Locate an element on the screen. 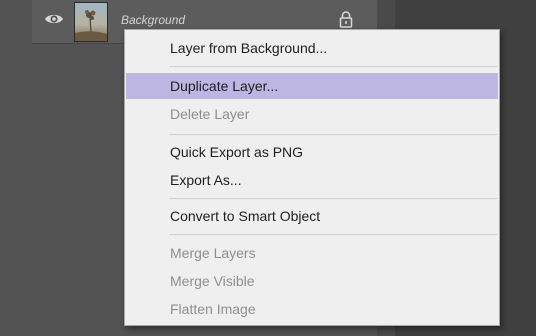 Image resolution: width=536 pixels, height=336 pixels. layer-name: Background is located at coordinates (153, 20).